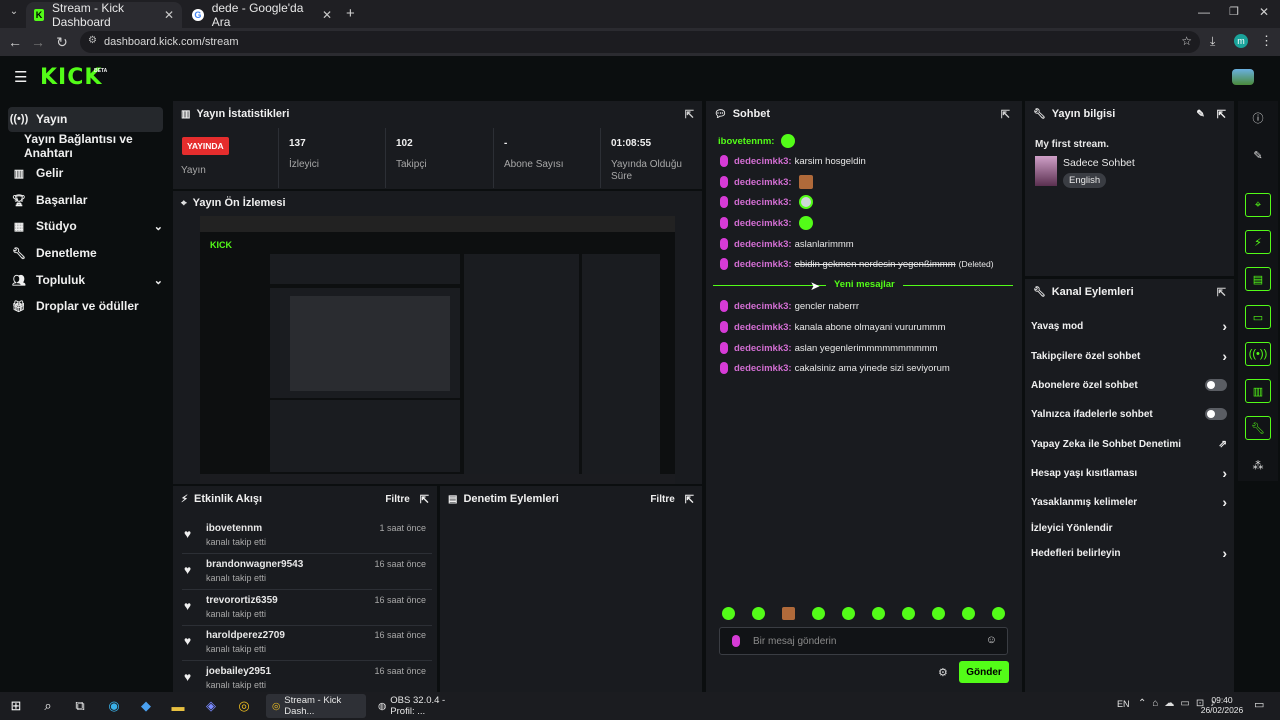 The height and width of the screenshot is (720, 1280). I want to click on feed-username: brandonwagner9543, so click(254, 564).